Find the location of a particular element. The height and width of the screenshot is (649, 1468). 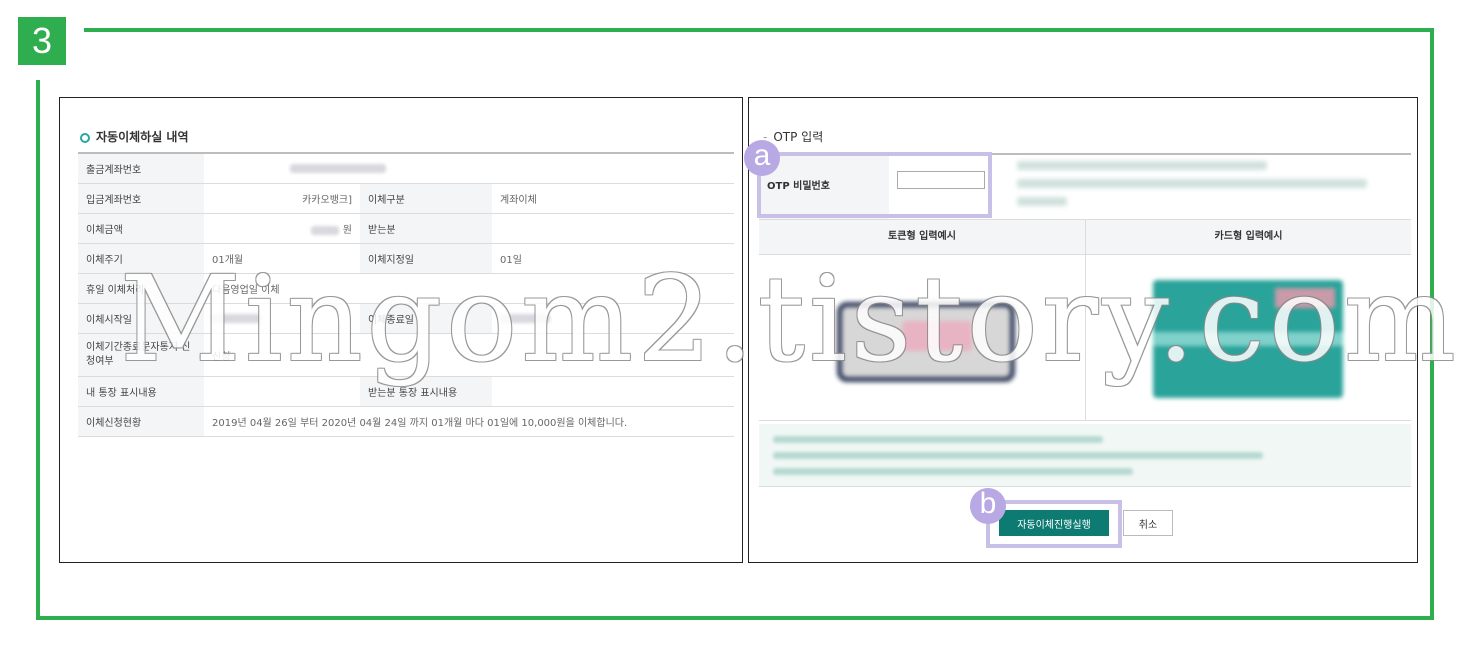

start-date-value is located at coordinates (282, 318).